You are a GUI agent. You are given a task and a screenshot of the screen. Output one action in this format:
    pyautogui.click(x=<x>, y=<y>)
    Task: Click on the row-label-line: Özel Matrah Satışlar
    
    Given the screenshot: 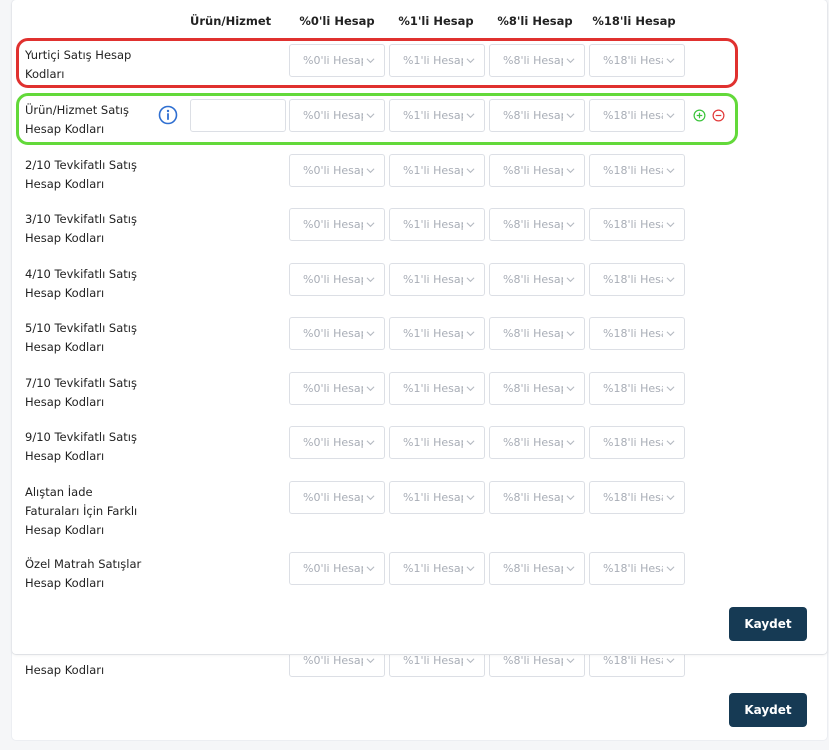 What is the action you would take?
    pyautogui.click(x=83, y=564)
    